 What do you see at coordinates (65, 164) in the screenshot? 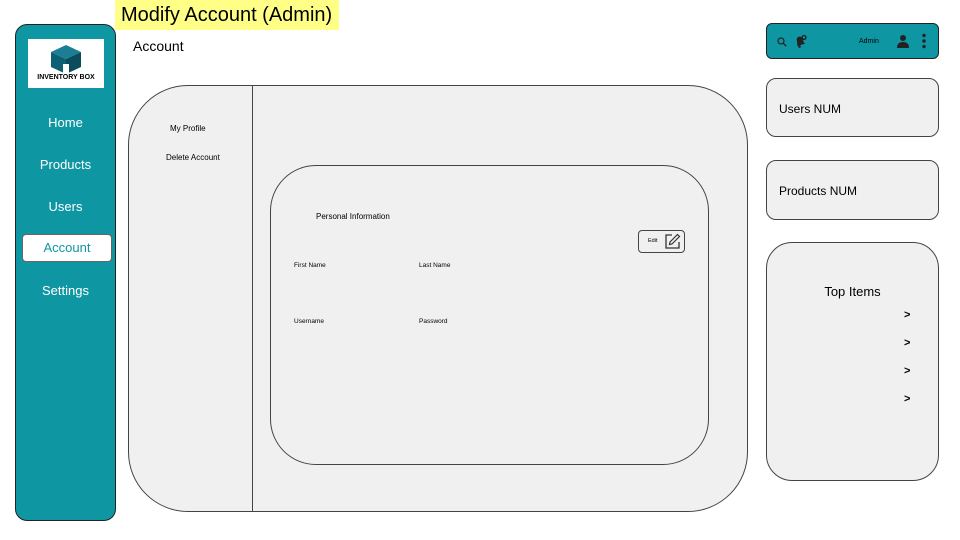
I see `nav-item-products: Products` at bounding box center [65, 164].